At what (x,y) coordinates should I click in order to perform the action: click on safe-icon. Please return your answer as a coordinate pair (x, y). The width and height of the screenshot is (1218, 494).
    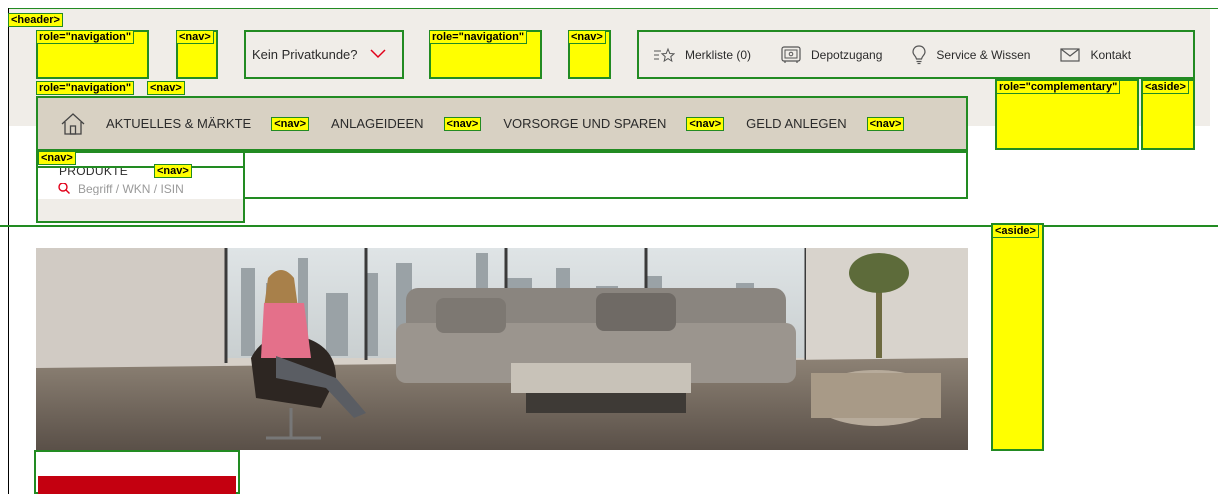
    Looking at the image, I should click on (791, 54).